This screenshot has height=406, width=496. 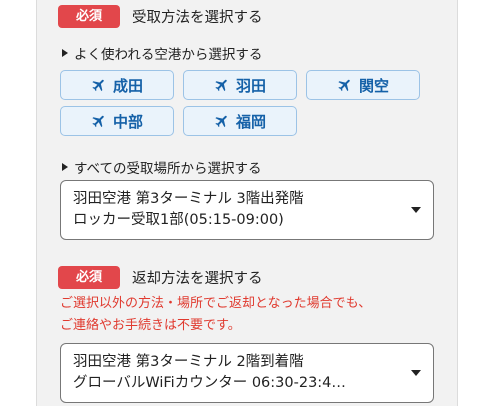 I want to click on all-locations-label: すべての受取場所から選択する, so click(x=162, y=167).